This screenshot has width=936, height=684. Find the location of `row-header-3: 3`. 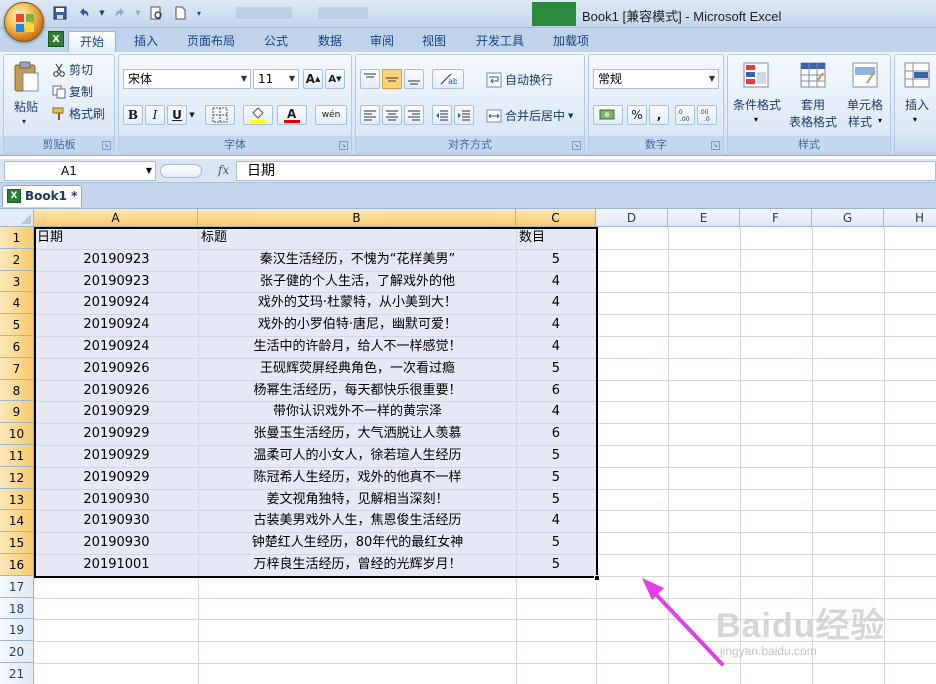

row-header-3: 3 is located at coordinates (17, 281).